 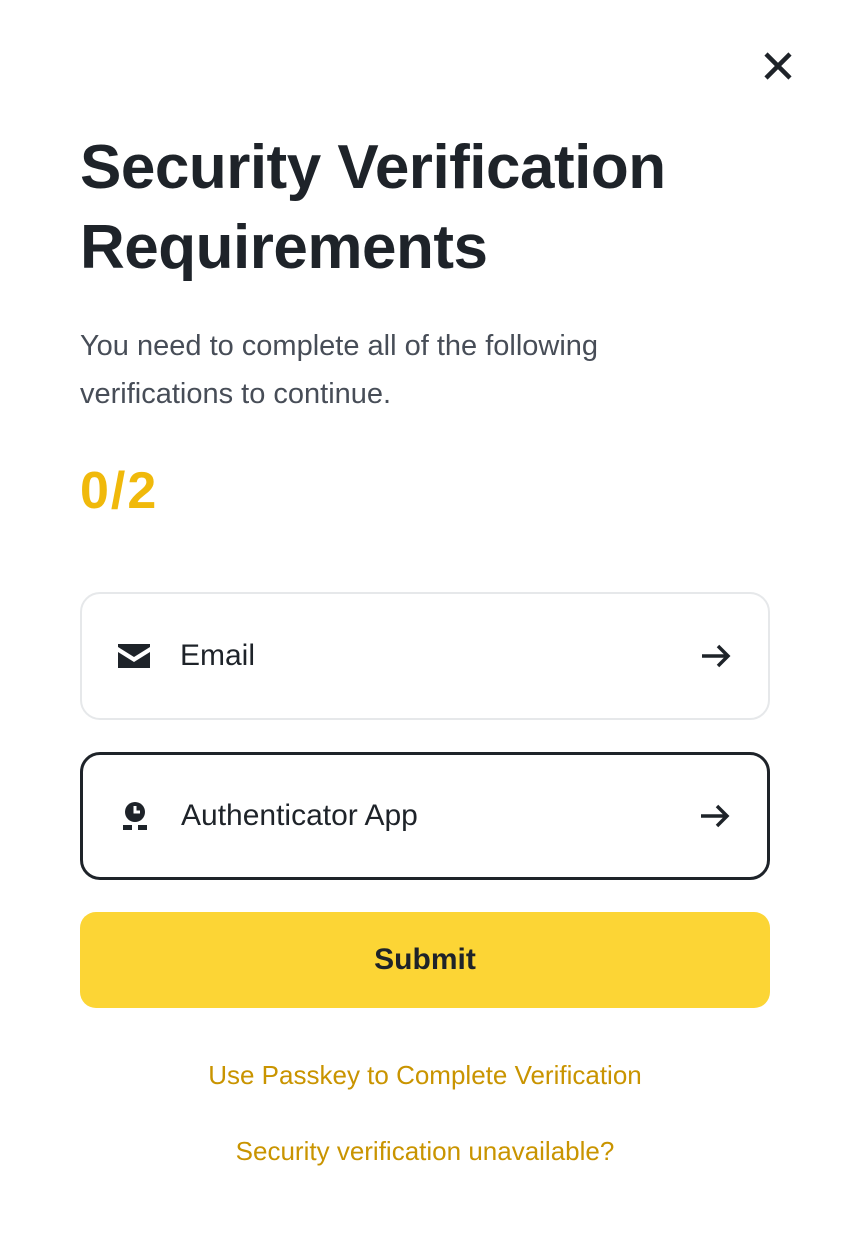 I want to click on authenticator-option-label: Authenticator App, so click(x=299, y=815).